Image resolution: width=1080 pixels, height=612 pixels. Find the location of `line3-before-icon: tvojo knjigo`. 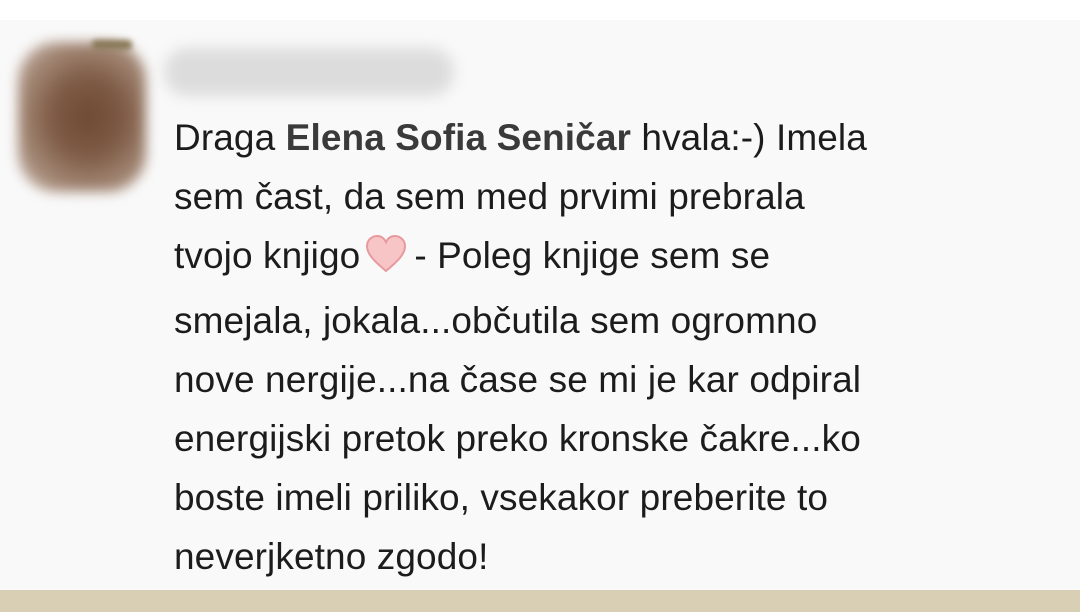

line3-before-icon: tvojo knjigo is located at coordinates (267, 255).